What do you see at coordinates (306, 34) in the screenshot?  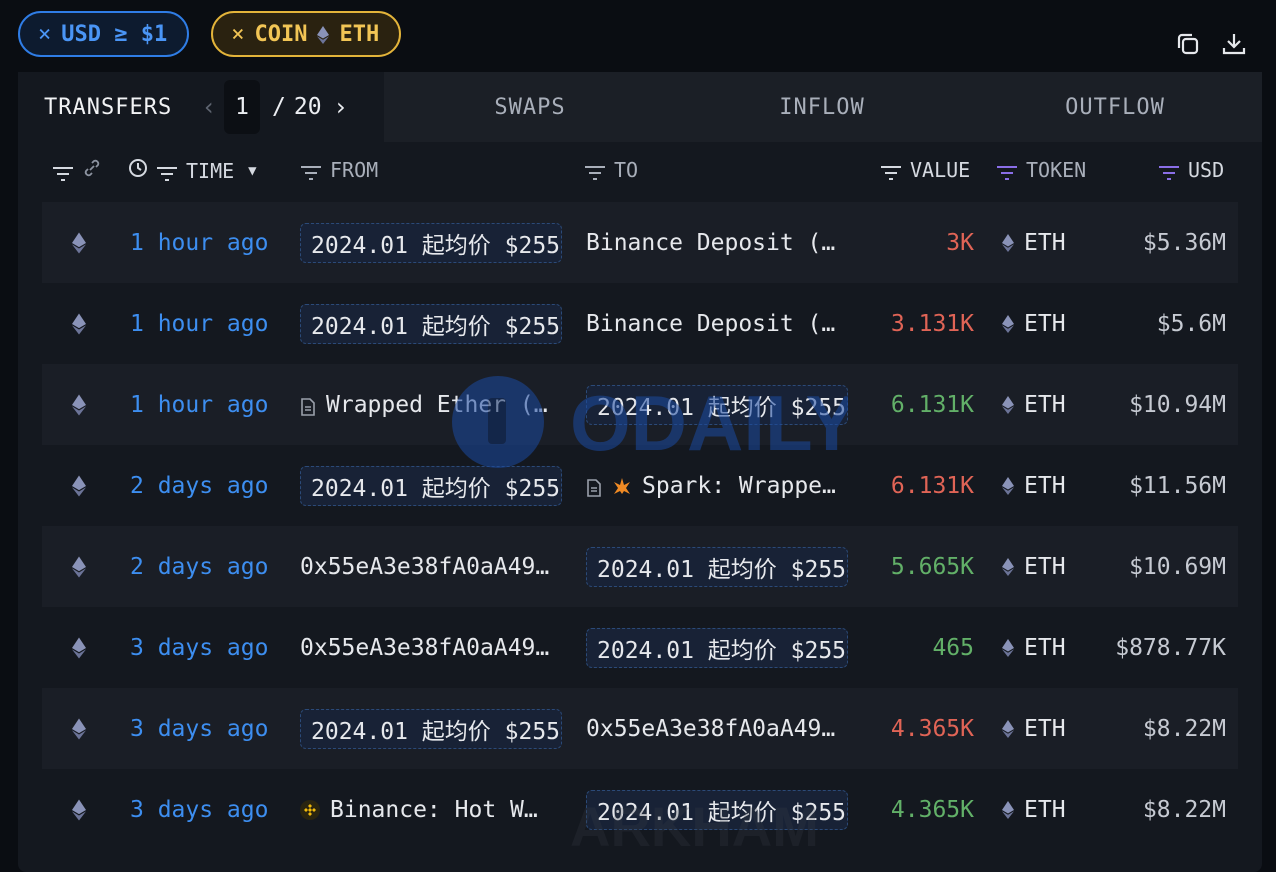 I see `coin-filter-chip: × COIN ETH` at bounding box center [306, 34].